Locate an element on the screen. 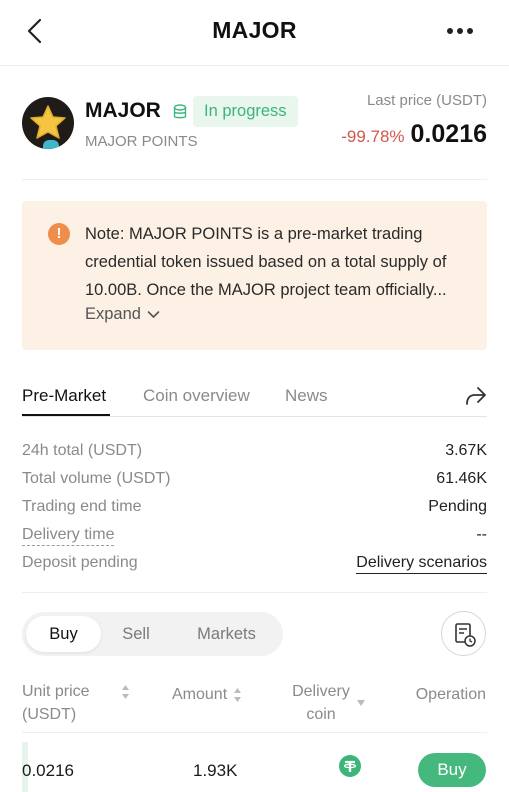  tab-markets: Markets is located at coordinates (226, 634).